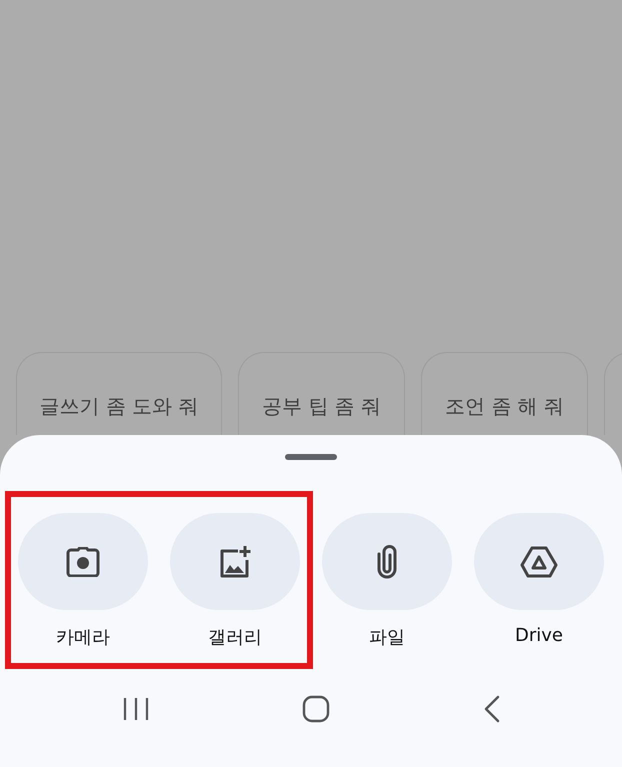 This screenshot has height=767, width=622. Describe the element at coordinates (311, 457) in the screenshot. I see `drag-handle` at that location.